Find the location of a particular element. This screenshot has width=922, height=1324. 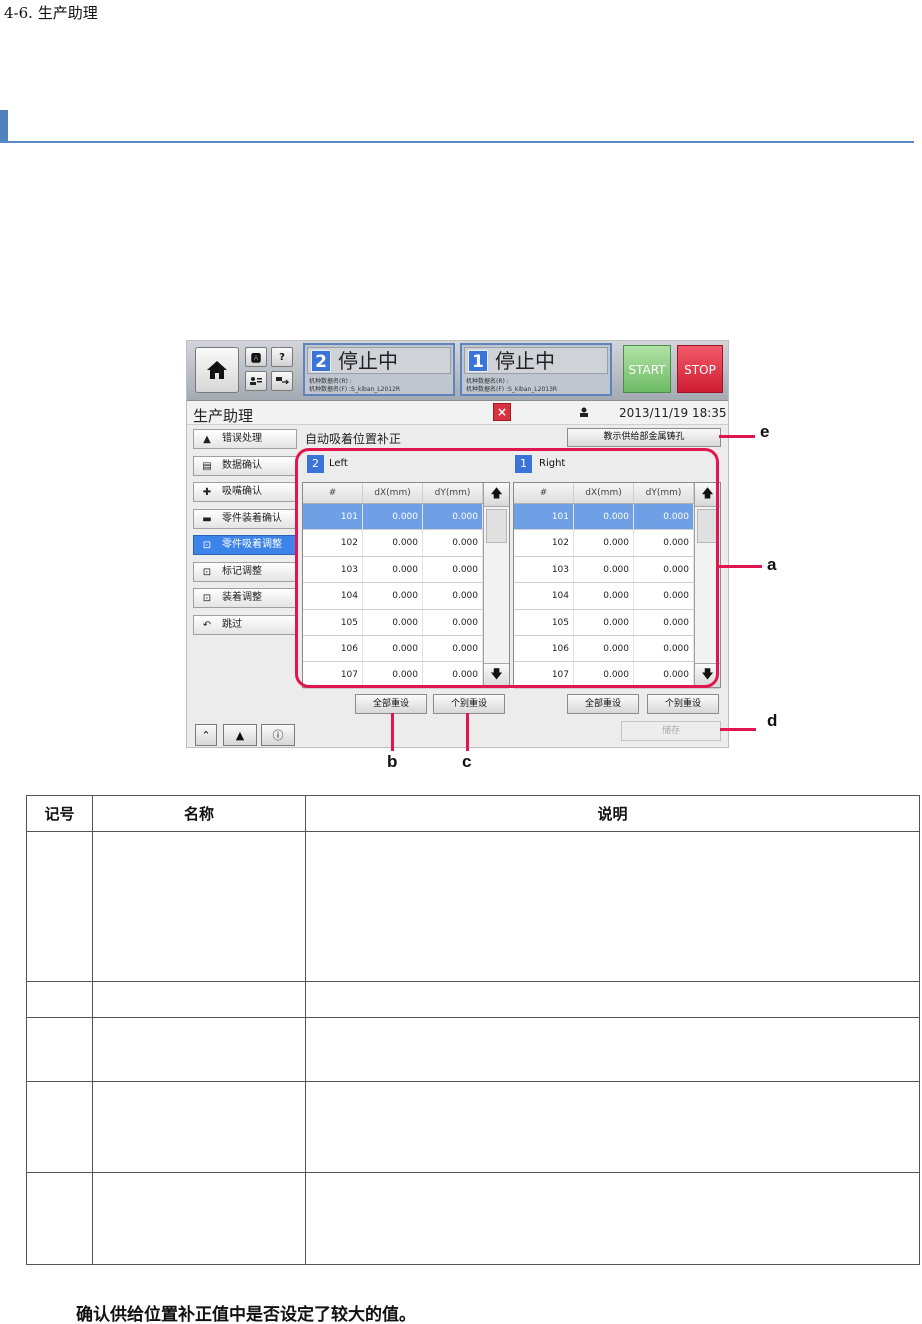

info-icon: ⓘ is located at coordinates (278, 735).